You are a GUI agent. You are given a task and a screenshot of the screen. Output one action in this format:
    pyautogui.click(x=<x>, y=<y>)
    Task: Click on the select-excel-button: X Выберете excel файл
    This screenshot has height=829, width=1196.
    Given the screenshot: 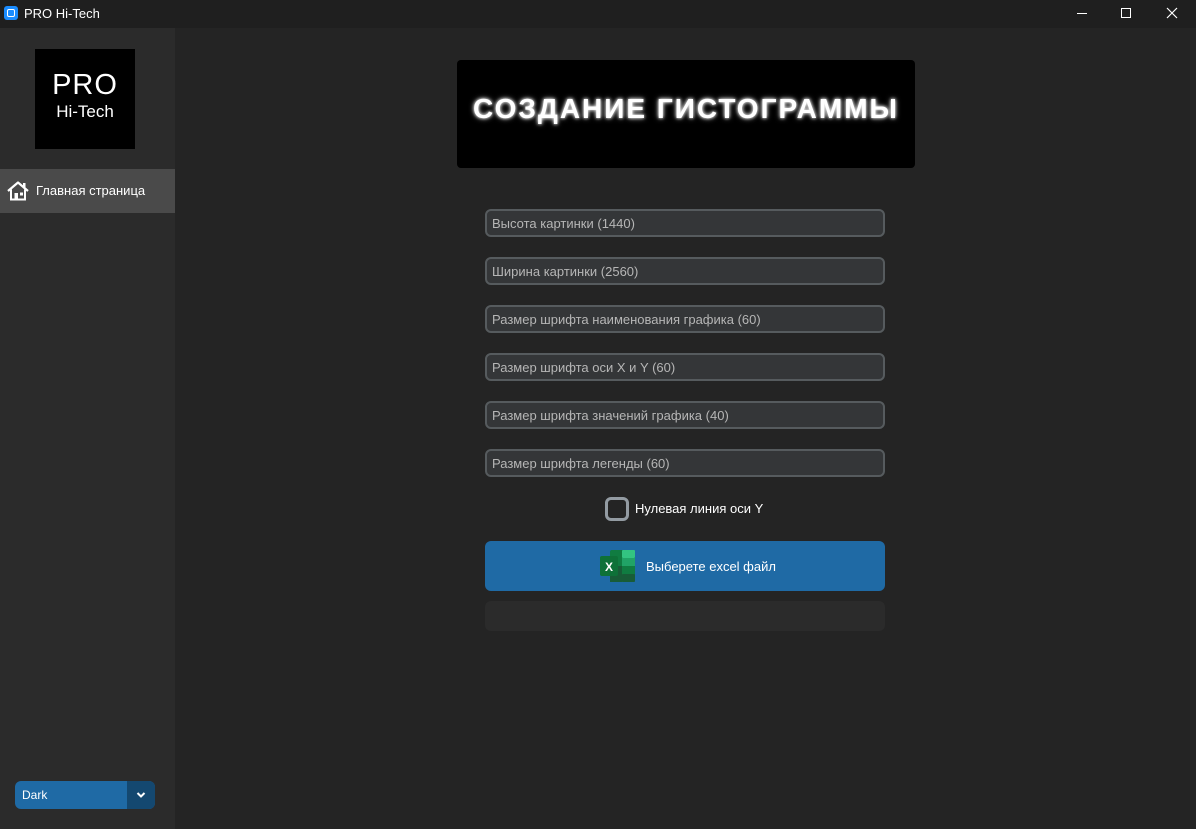 What is the action you would take?
    pyautogui.click(x=685, y=566)
    